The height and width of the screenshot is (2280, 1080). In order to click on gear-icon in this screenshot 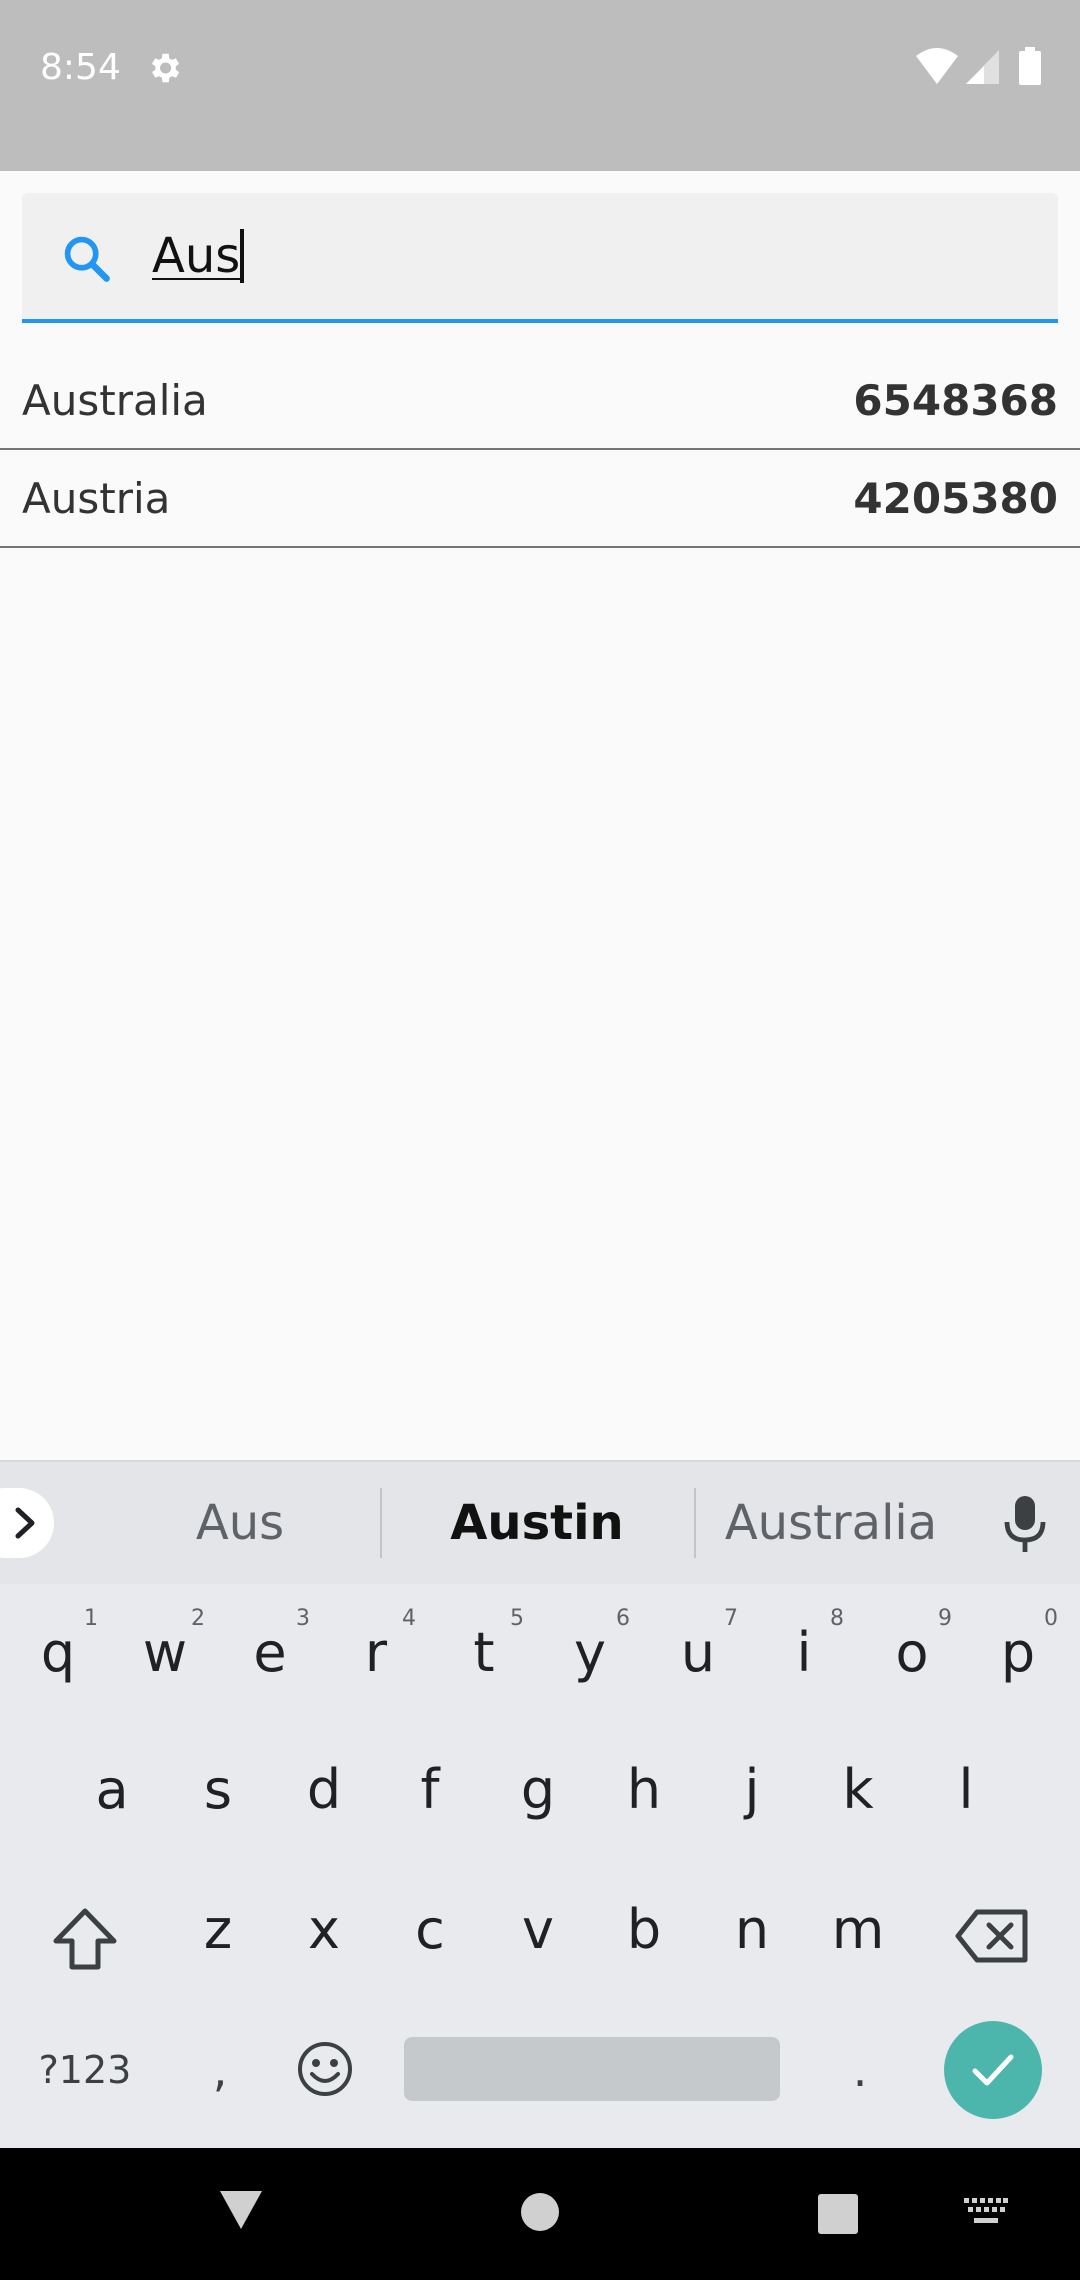, I will do `click(165, 68)`.